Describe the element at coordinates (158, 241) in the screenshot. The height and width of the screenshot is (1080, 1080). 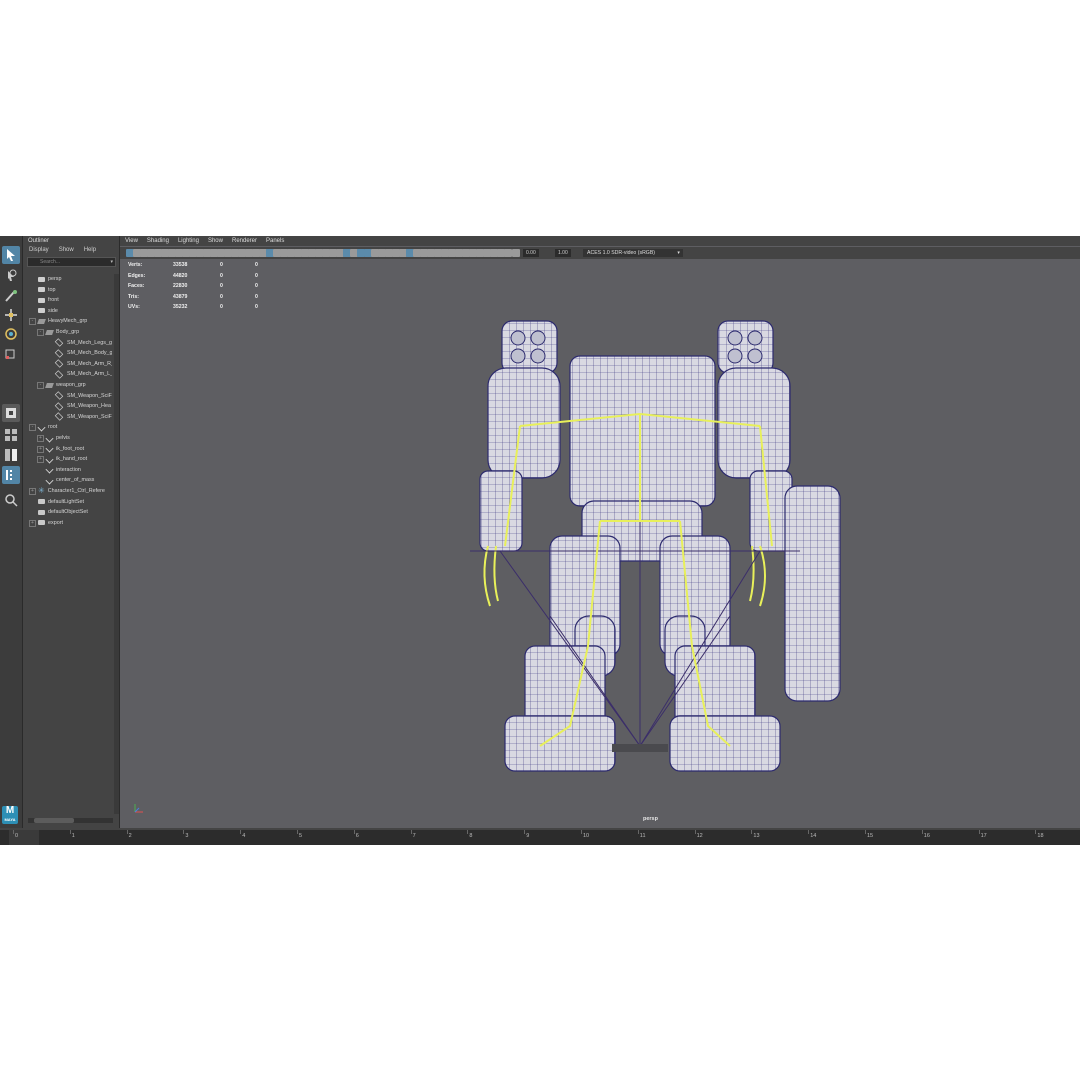
I see `viewport-menu-shading: Shading` at that location.